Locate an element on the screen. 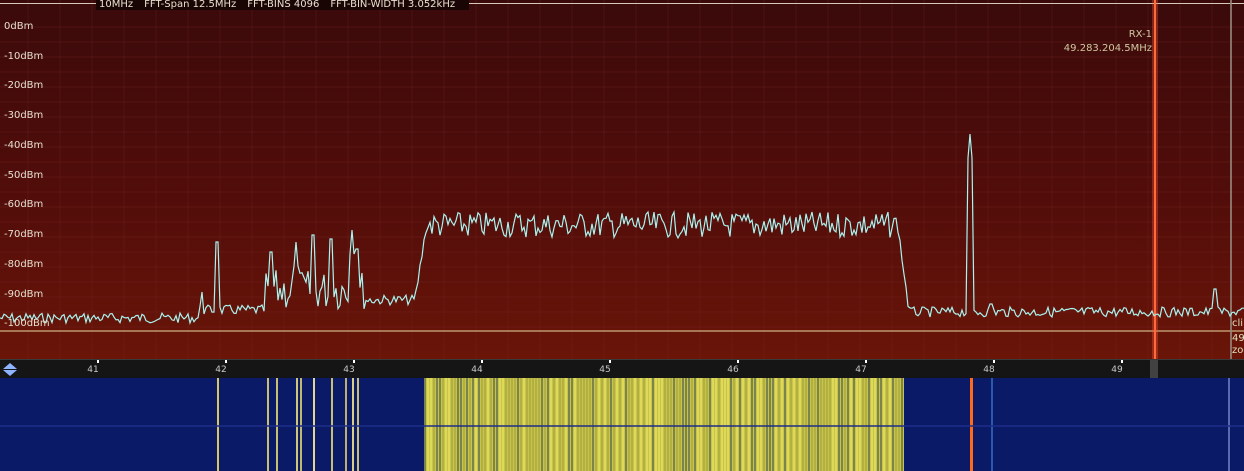  db-label: -10dBm is located at coordinates (24, 56).